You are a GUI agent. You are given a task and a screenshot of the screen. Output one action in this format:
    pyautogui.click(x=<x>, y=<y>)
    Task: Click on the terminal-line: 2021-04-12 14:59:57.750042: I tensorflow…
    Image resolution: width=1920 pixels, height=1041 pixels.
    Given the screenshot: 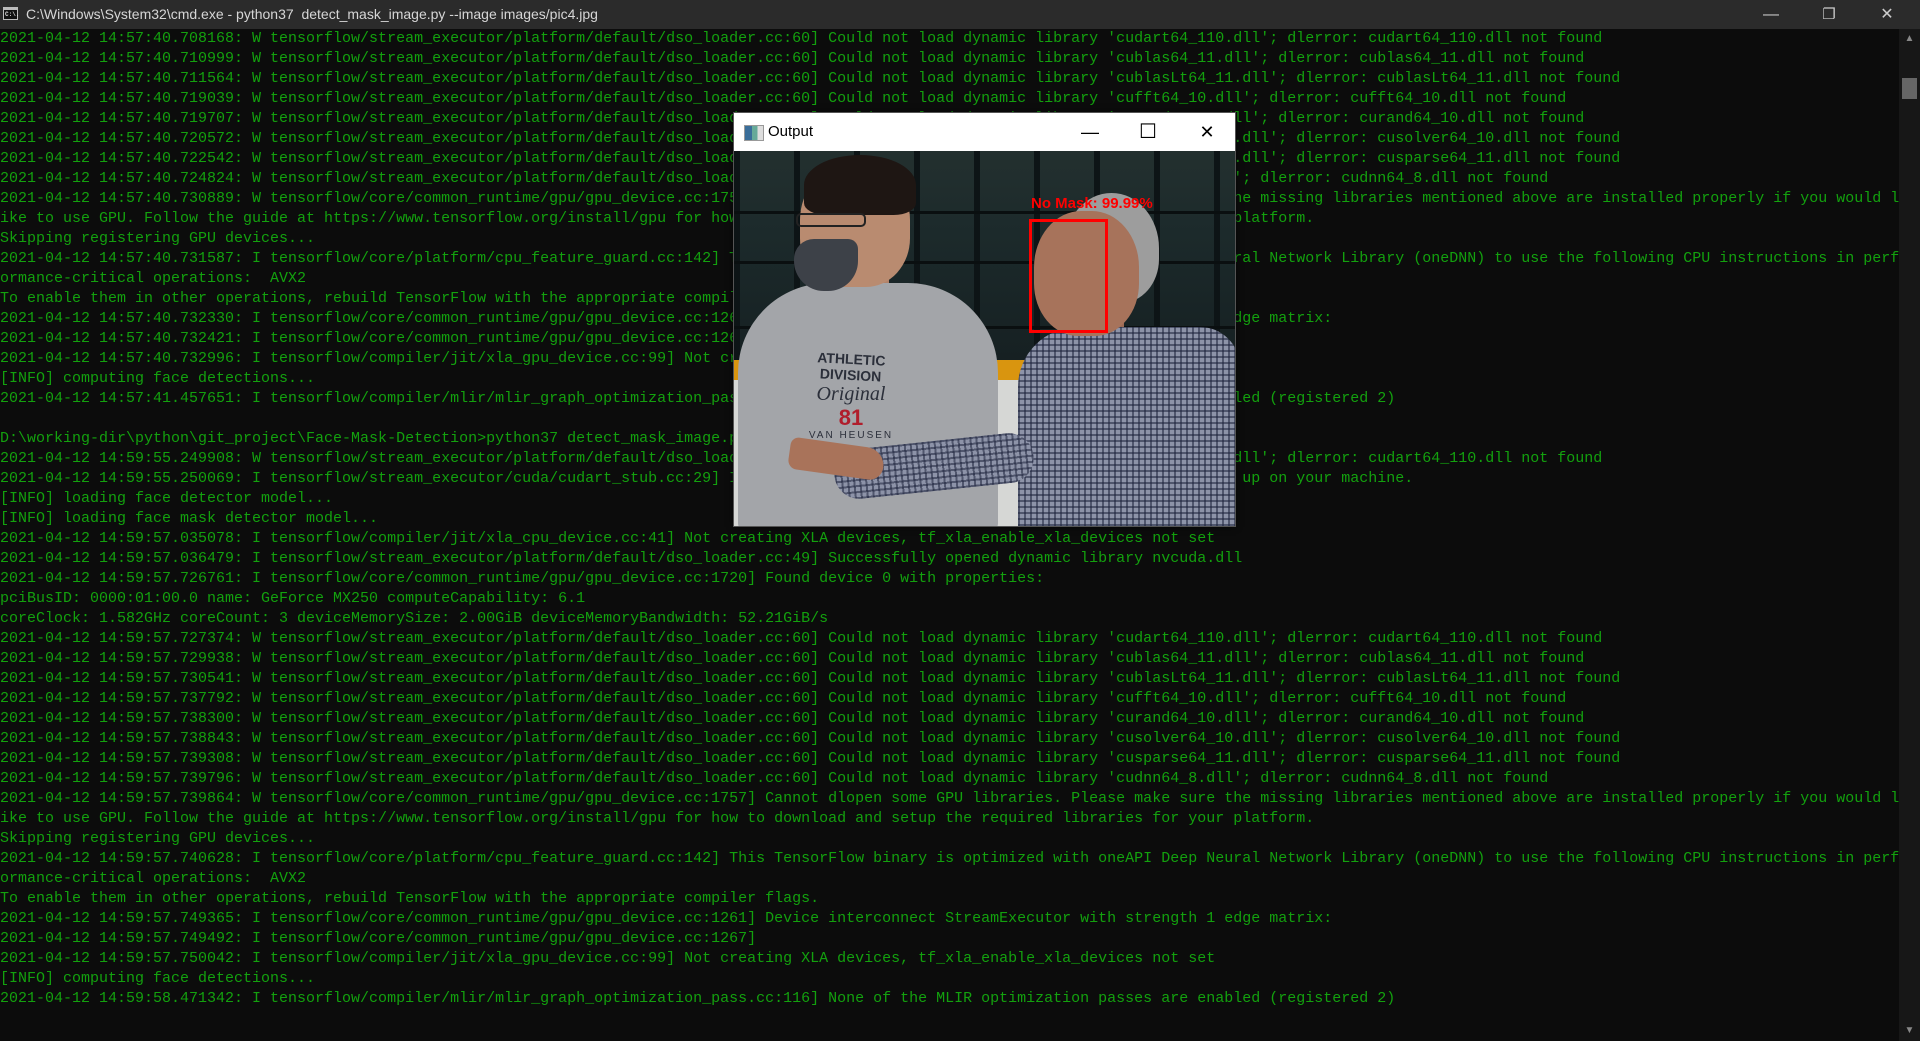 What is the action you would take?
    pyautogui.click(x=608, y=958)
    